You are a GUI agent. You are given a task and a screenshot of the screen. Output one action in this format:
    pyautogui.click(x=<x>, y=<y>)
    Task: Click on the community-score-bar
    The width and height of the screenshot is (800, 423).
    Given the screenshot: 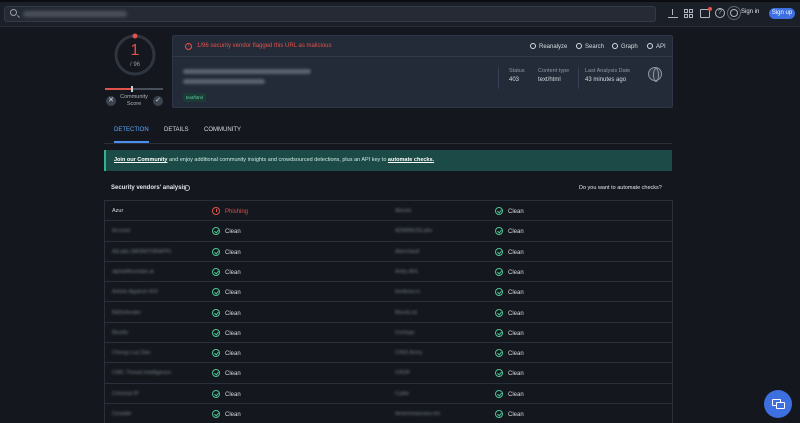 What is the action you would take?
    pyautogui.click(x=134, y=89)
    